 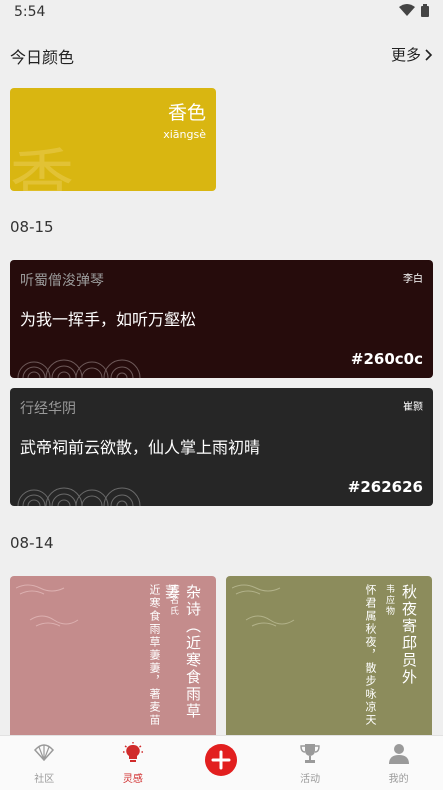 I want to click on nav-label: 我的, so click(x=398, y=779).